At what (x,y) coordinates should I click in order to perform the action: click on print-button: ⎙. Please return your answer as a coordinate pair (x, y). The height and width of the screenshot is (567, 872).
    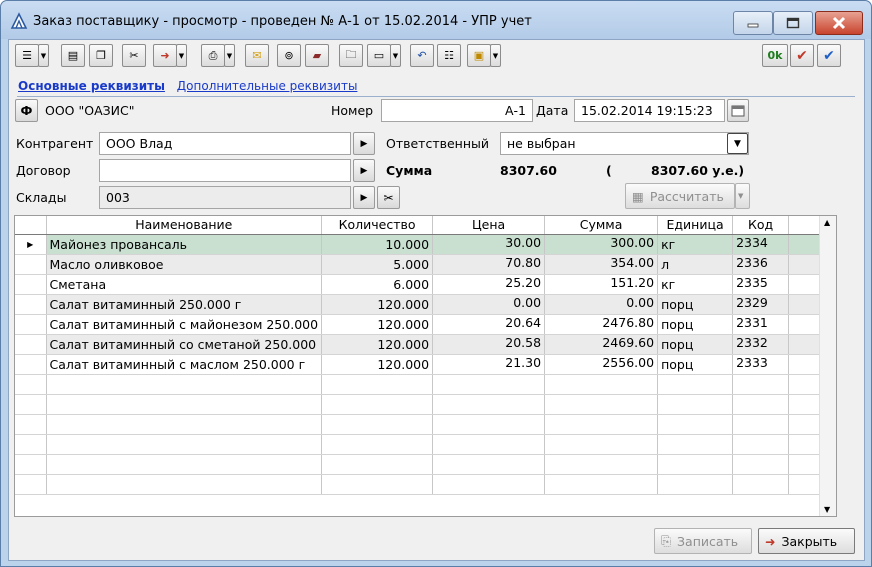
    Looking at the image, I should click on (213, 55).